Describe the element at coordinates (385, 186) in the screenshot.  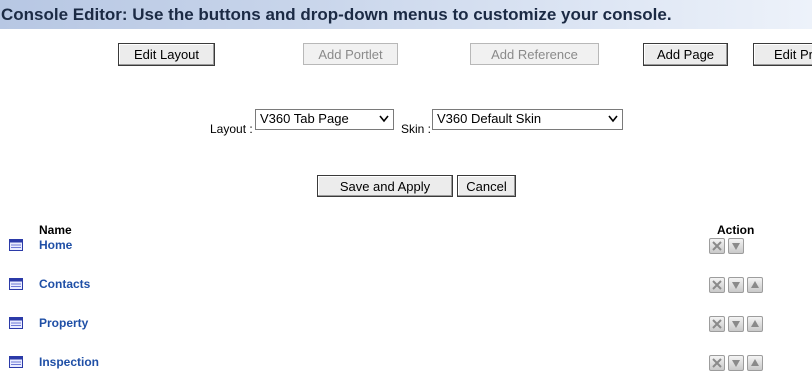
I see `save-and-apply-button: Save and Apply` at that location.